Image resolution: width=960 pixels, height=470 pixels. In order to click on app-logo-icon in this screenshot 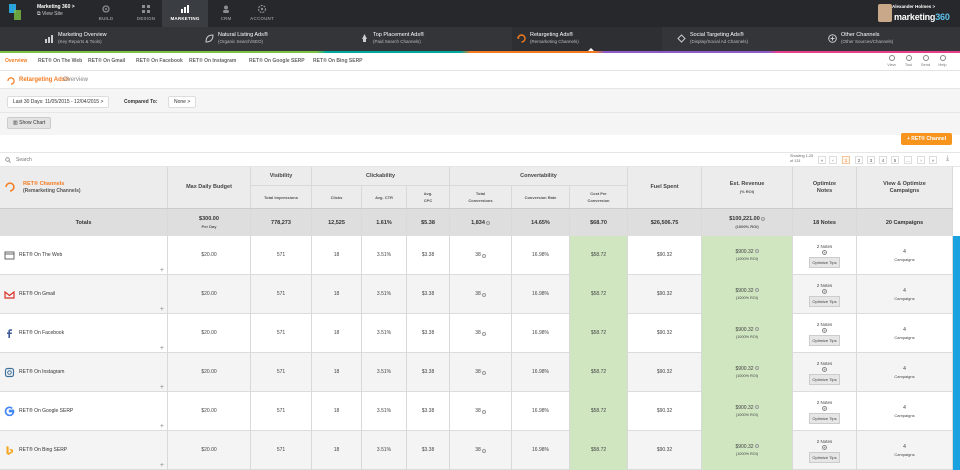, I will do `click(15, 12)`.